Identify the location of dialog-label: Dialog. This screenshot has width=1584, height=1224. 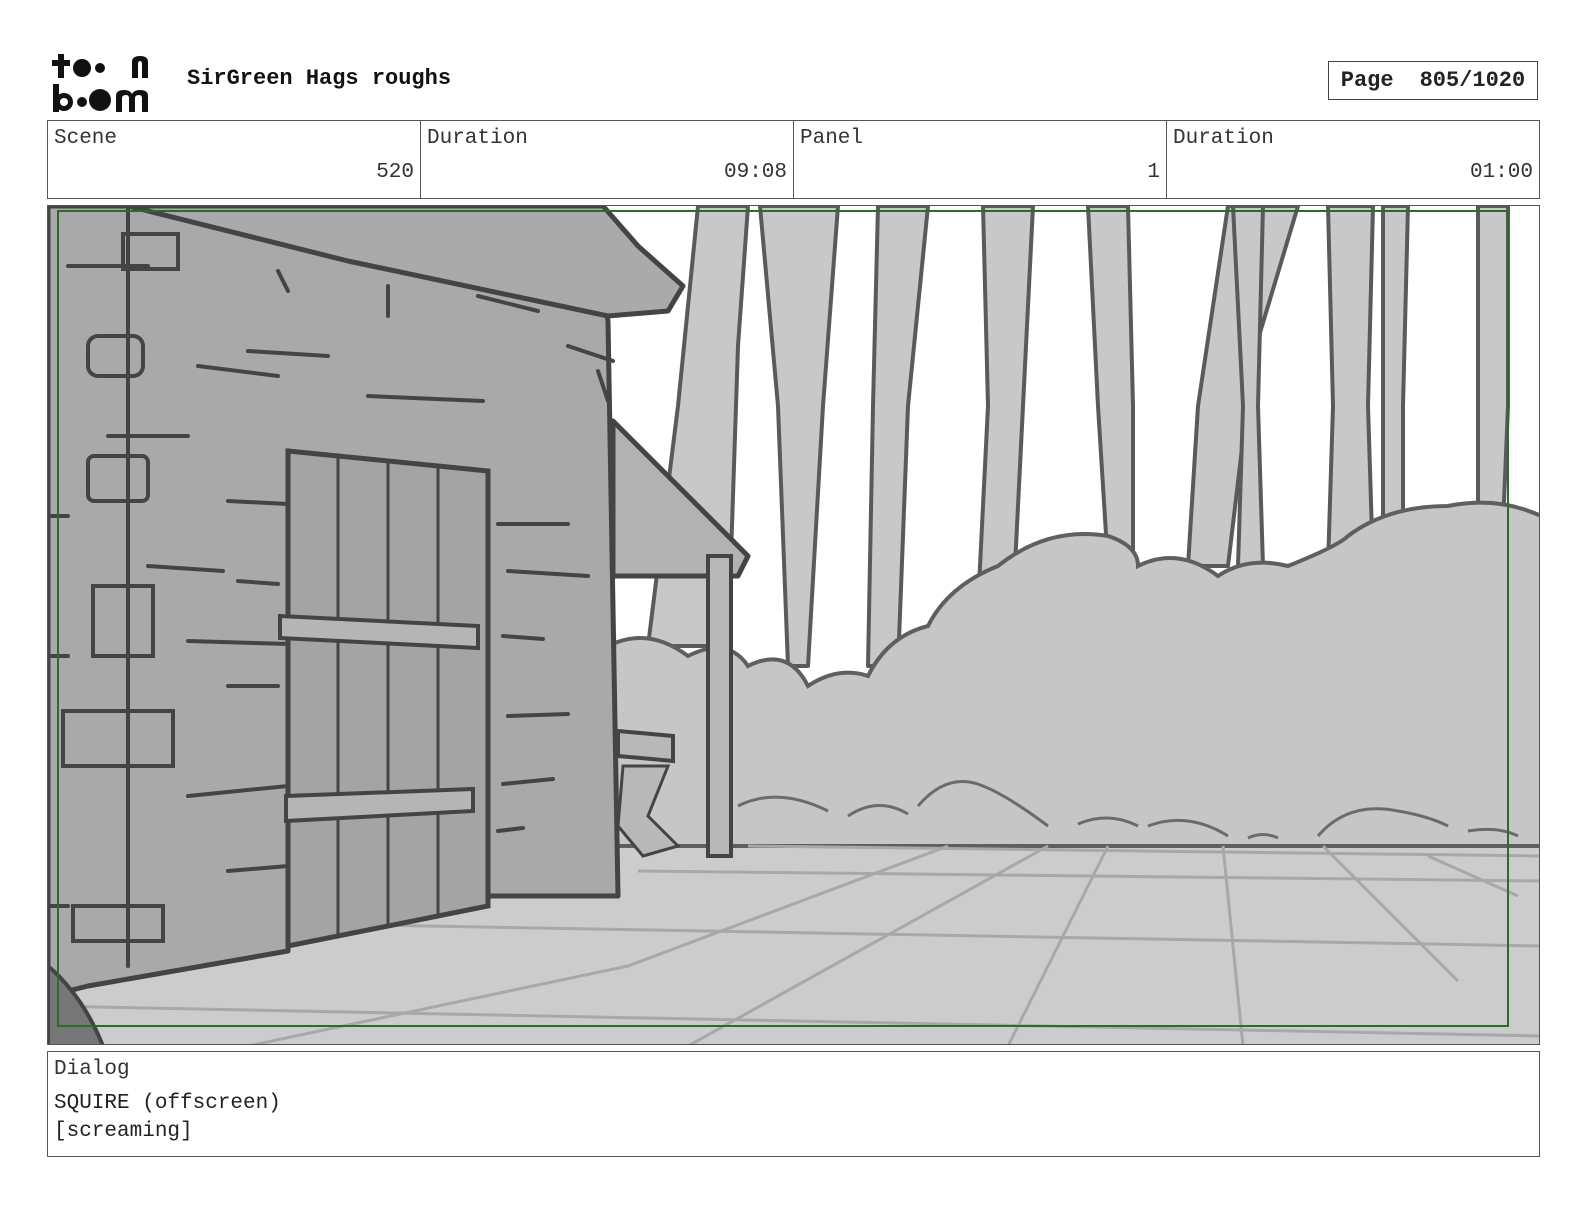
(92, 1069).